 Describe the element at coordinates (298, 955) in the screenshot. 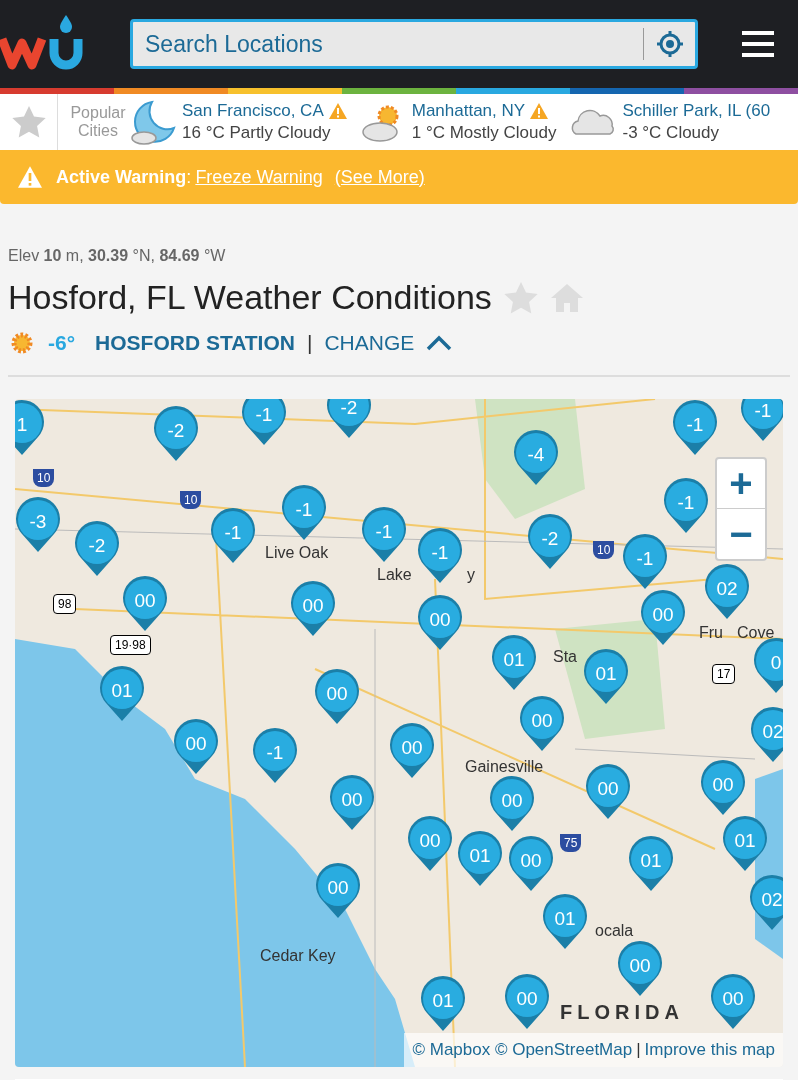

I see `place-label: Cedar Key` at that location.